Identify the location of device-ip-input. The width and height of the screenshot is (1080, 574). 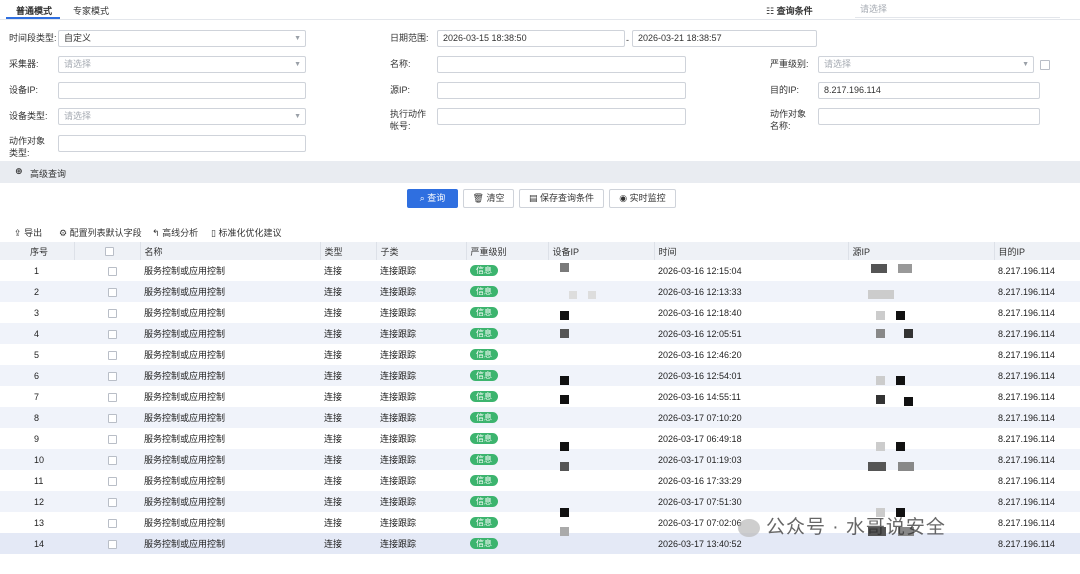
(182, 90).